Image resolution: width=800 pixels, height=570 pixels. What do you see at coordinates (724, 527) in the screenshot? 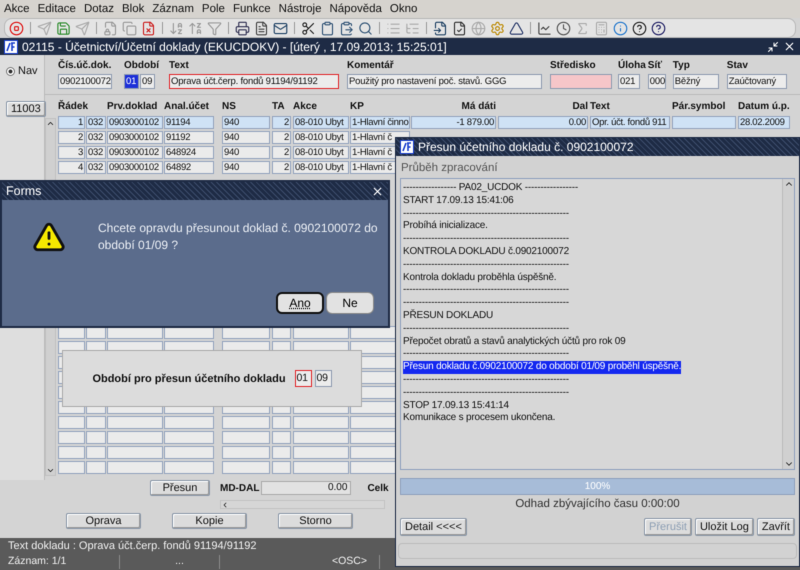
I see `dialog-button: Uložit Log` at bounding box center [724, 527].